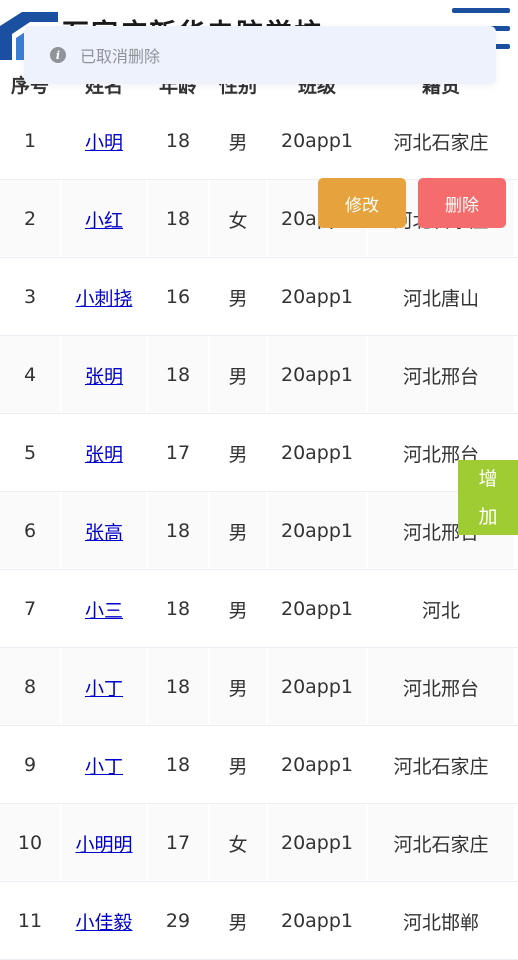  I want to click on student-name-link: 小三, so click(104, 609).